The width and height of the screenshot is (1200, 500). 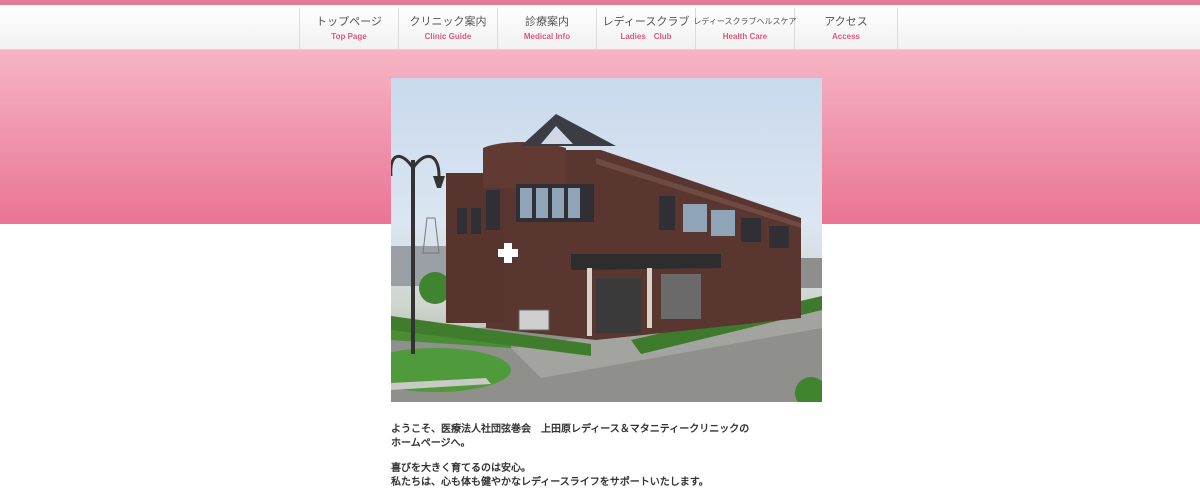 What do you see at coordinates (570, 429) in the screenshot?
I see `welcome-line-1: ようこそ、医療法人社団弦巻会 上田原レディース＆マタニティークリニックの` at bounding box center [570, 429].